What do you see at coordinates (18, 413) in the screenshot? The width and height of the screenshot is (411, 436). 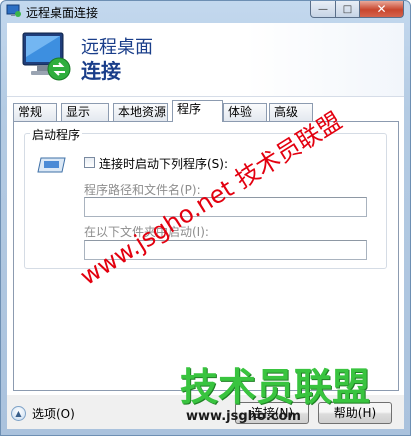 I see `chevron-up-icon: ▲` at bounding box center [18, 413].